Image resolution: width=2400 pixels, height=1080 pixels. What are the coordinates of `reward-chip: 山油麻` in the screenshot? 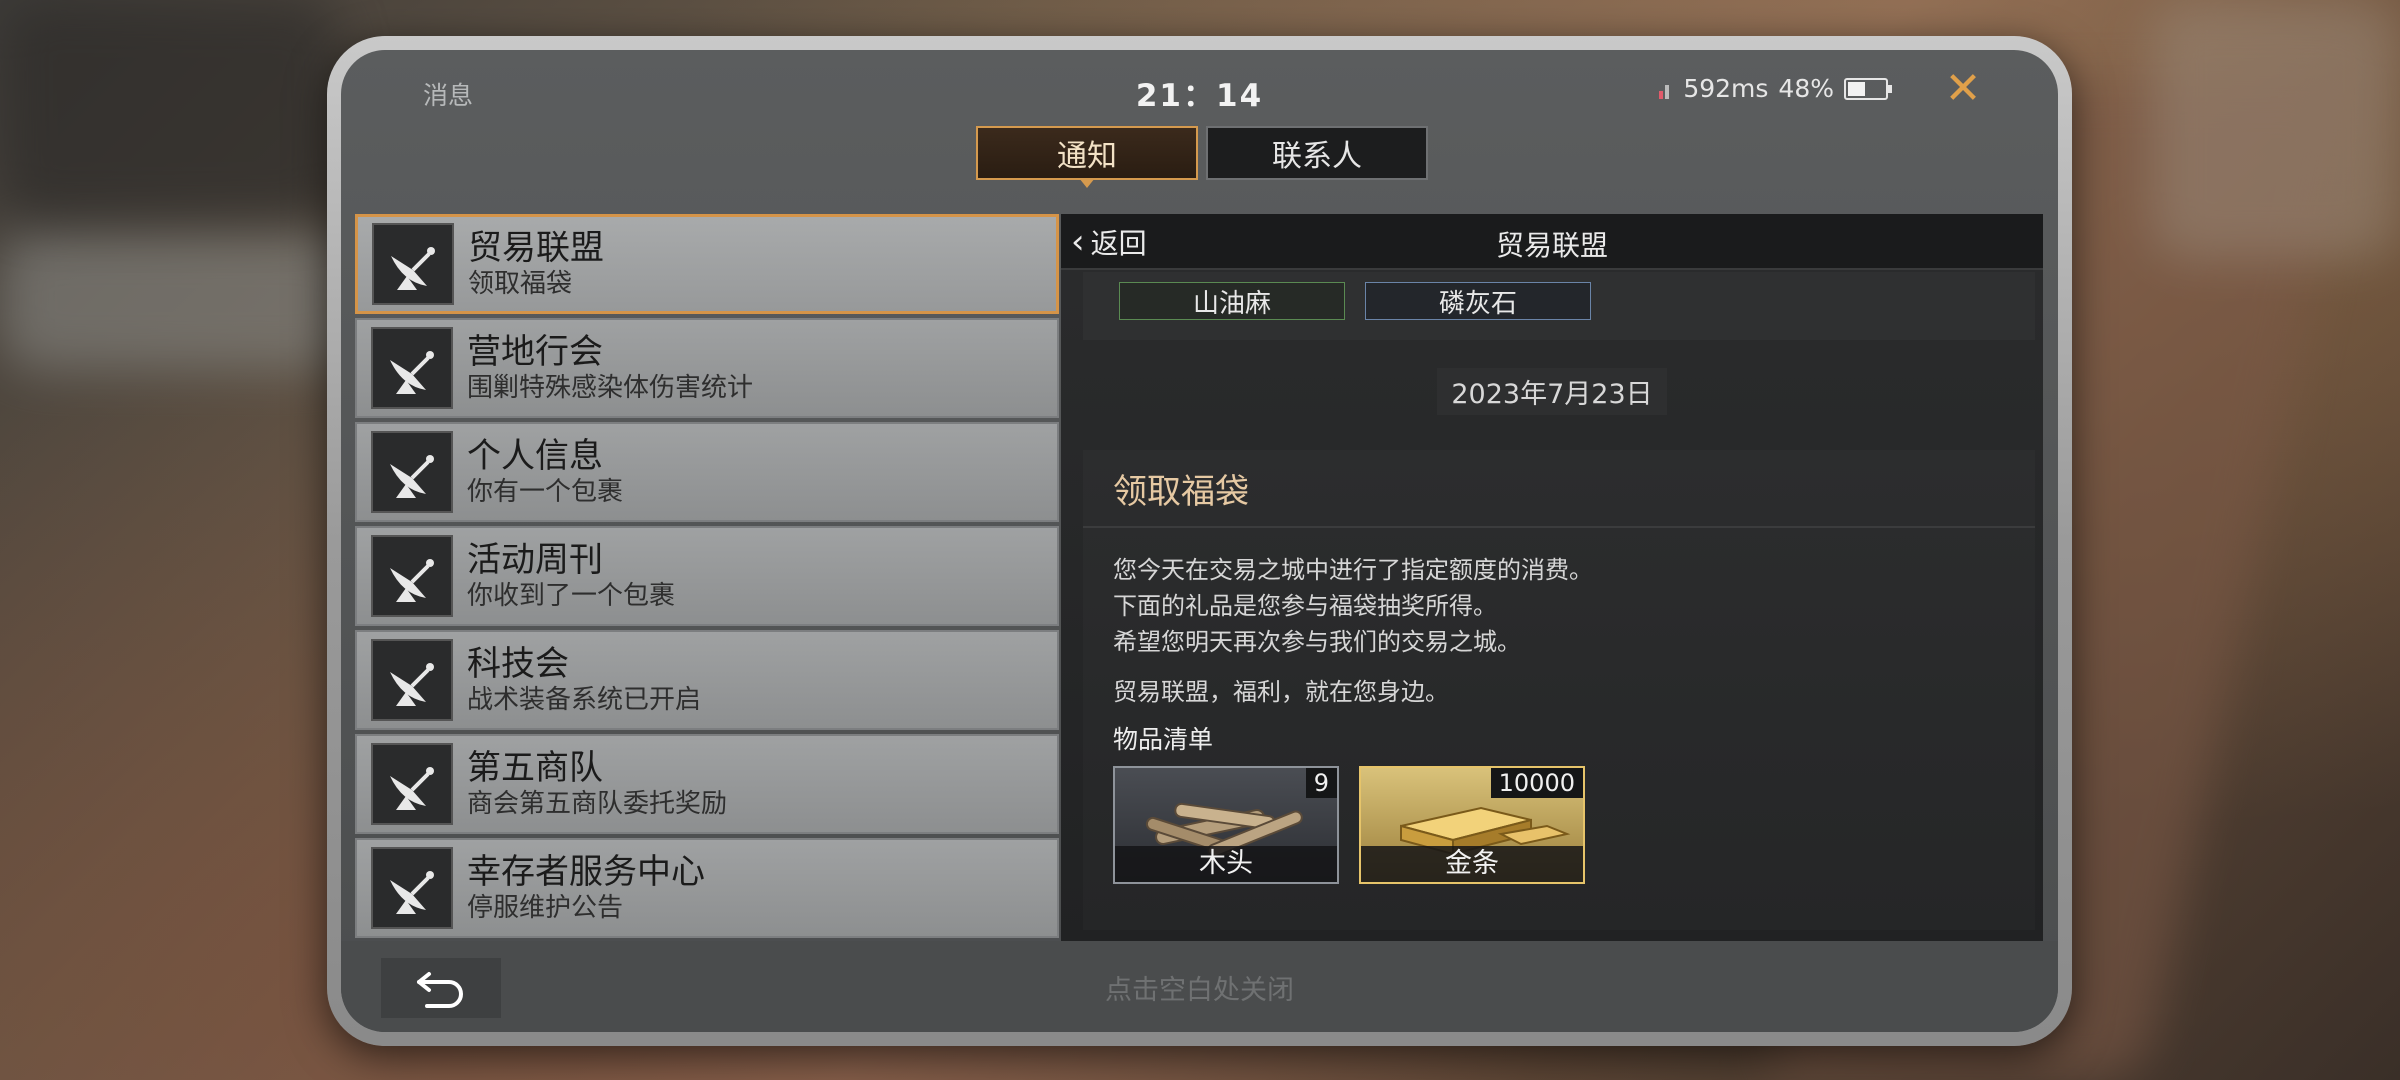 It's located at (1232, 301).